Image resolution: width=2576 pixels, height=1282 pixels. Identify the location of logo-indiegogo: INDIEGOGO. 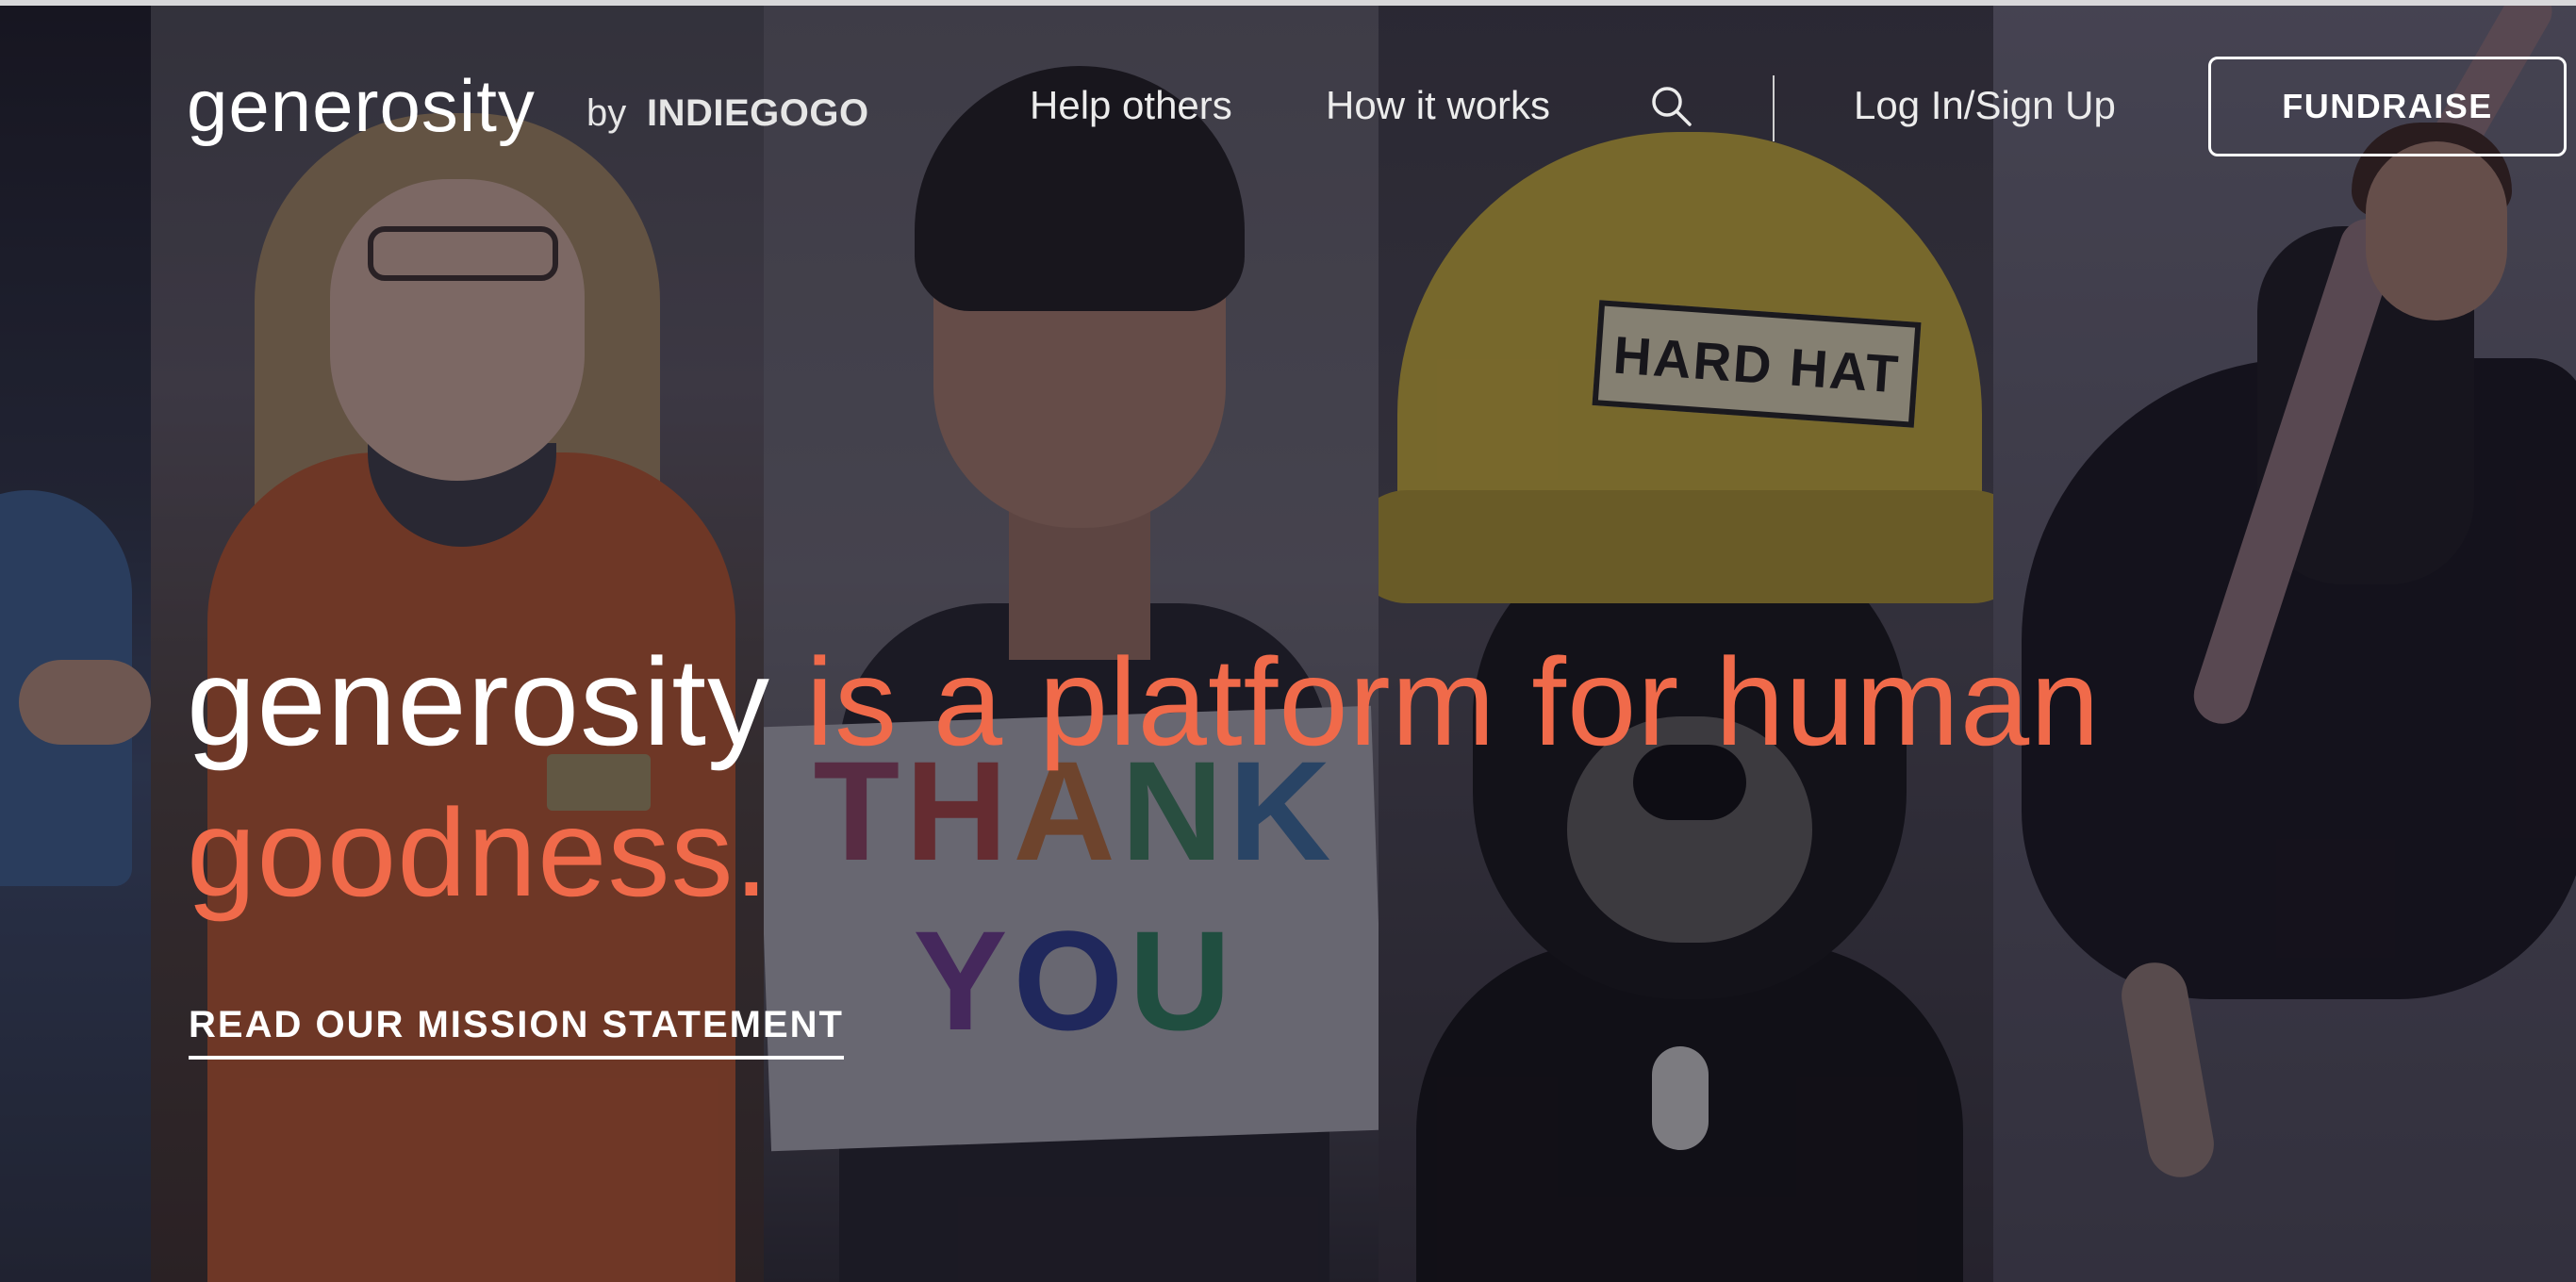
(758, 113).